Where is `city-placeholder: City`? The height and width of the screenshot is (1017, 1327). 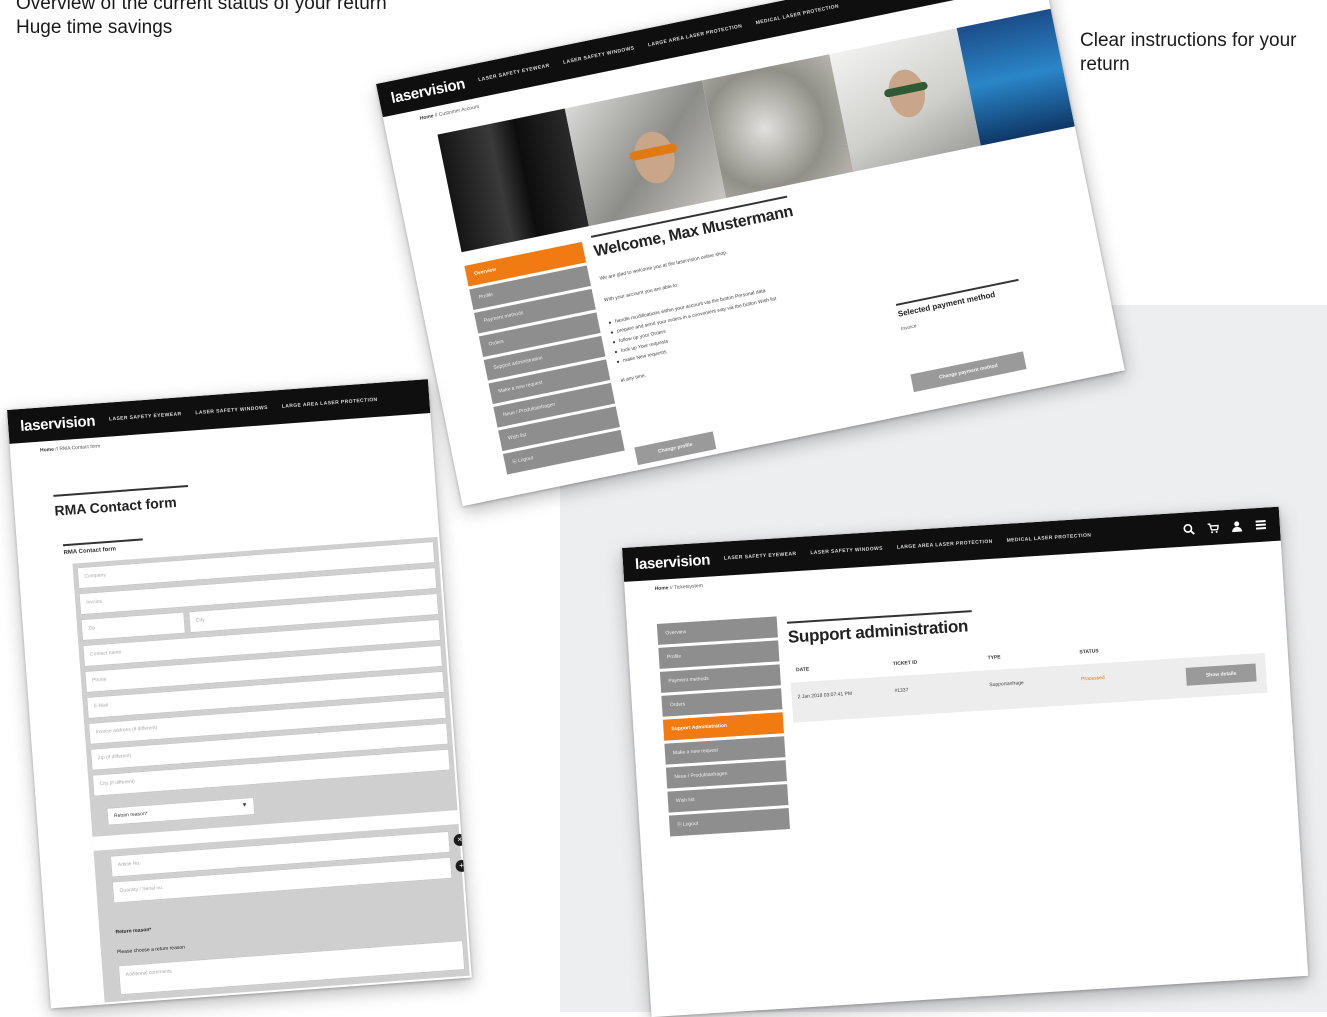
city-placeholder: City is located at coordinates (200, 620).